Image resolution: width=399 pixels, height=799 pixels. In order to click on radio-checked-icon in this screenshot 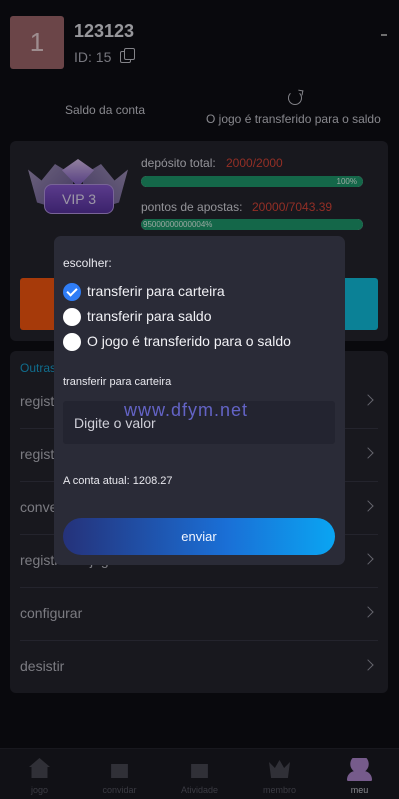, I will do `click(72, 292)`.